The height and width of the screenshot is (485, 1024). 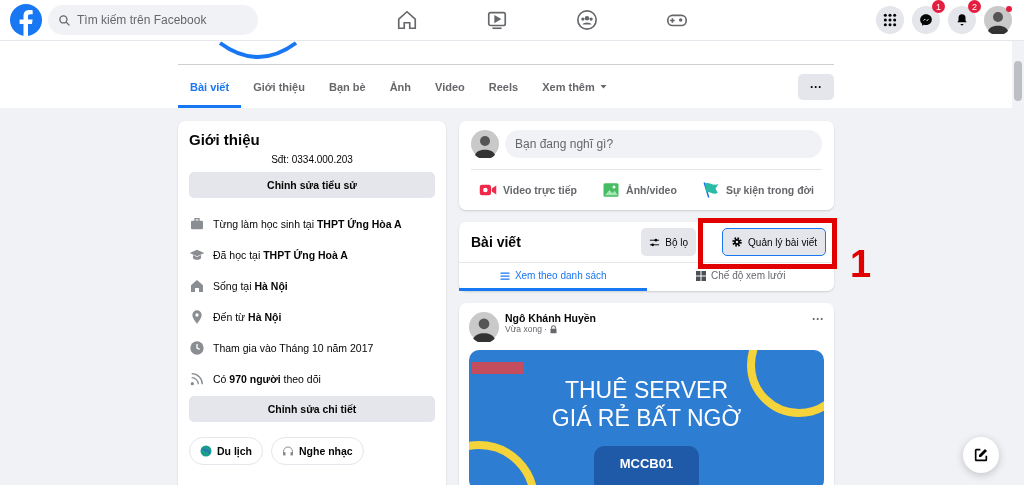 I want to click on messenger-icon, so click(x=926, y=20).